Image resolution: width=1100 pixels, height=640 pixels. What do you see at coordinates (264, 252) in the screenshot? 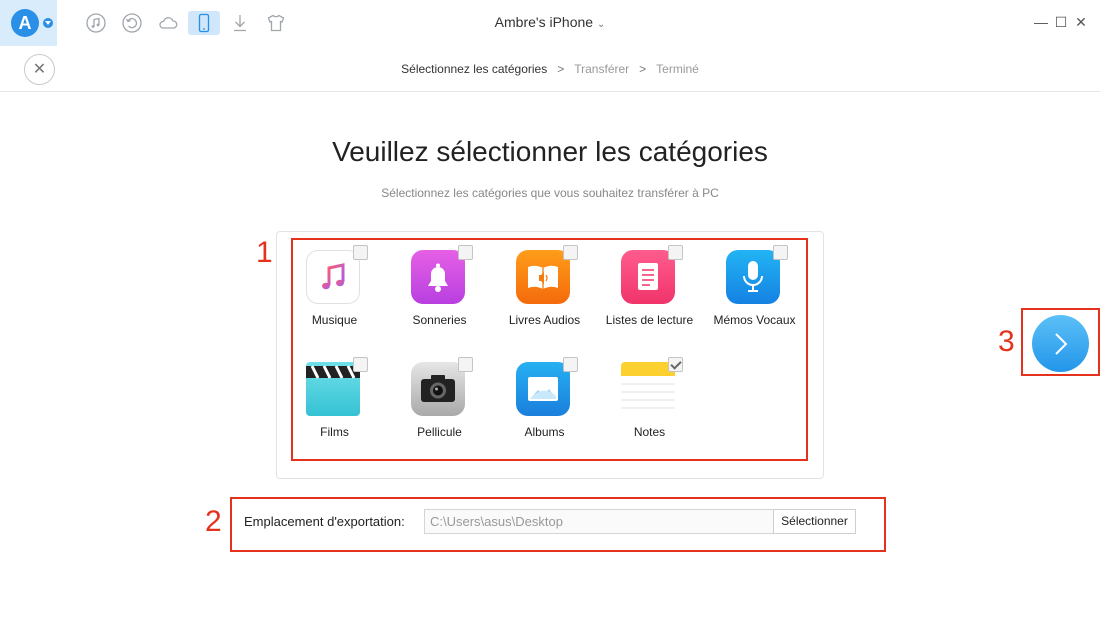
I see `annotation-number-1: 1` at bounding box center [264, 252].